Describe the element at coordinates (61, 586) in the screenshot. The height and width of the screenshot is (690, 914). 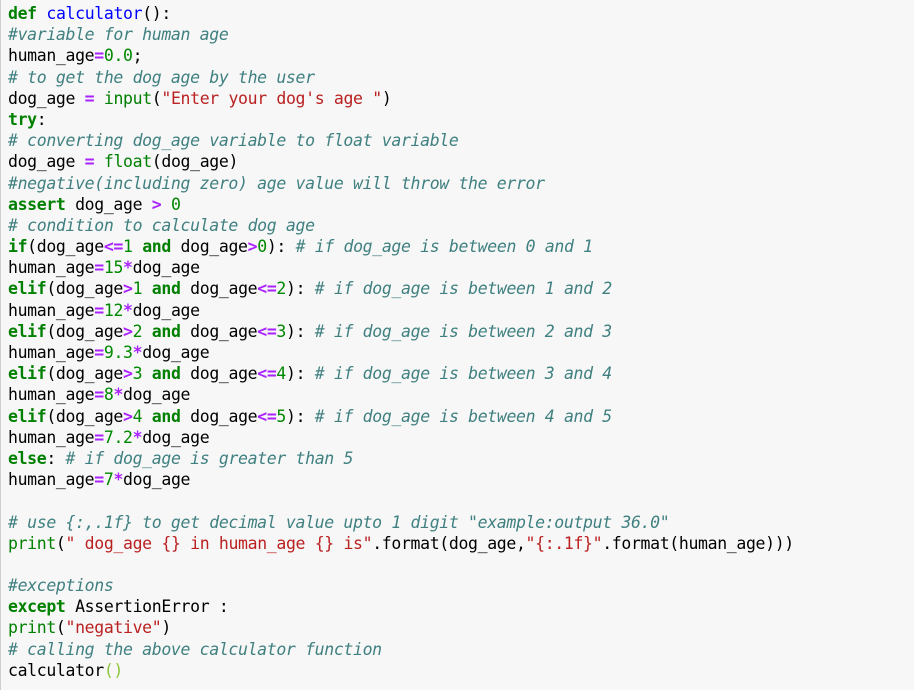
I see `code-token-cm: #exceptions` at that location.